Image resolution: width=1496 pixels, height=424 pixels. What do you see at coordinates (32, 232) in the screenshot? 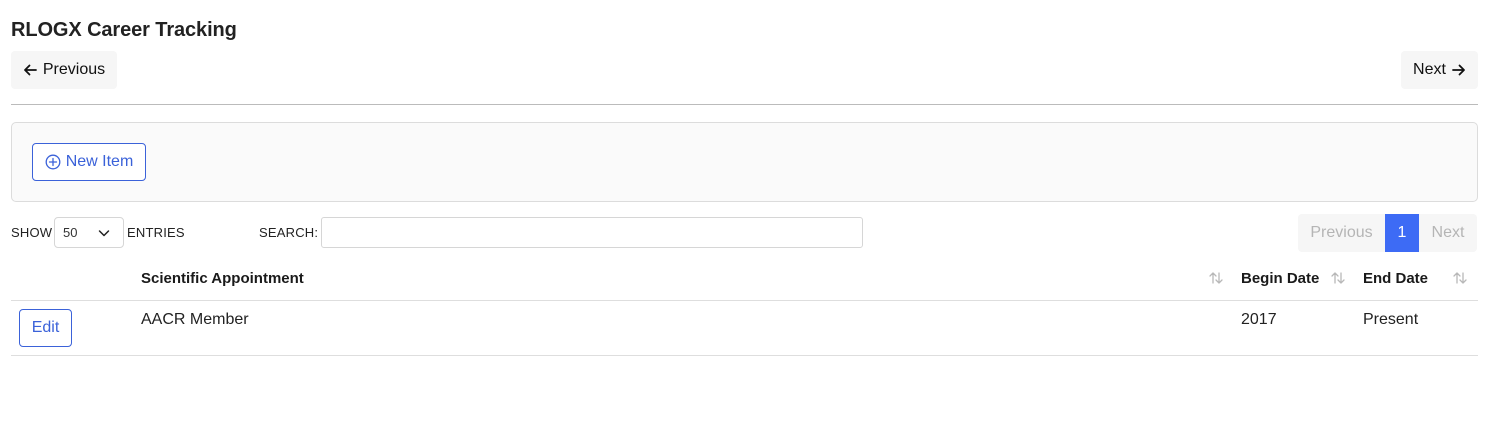
I see `show-label: SHOW` at bounding box center [32, 232].